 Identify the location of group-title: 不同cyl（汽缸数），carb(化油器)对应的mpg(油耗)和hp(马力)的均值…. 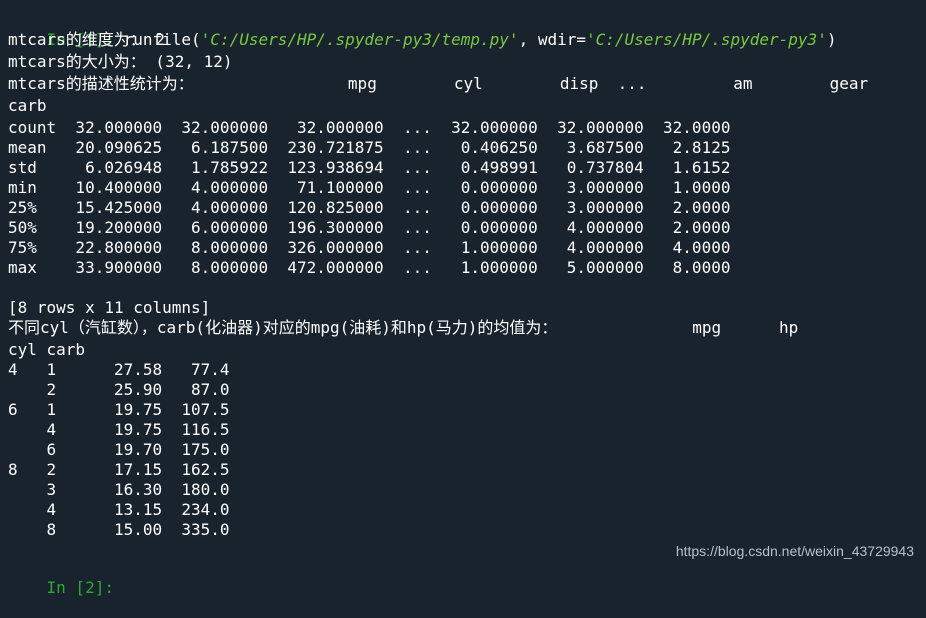
(403, 327).